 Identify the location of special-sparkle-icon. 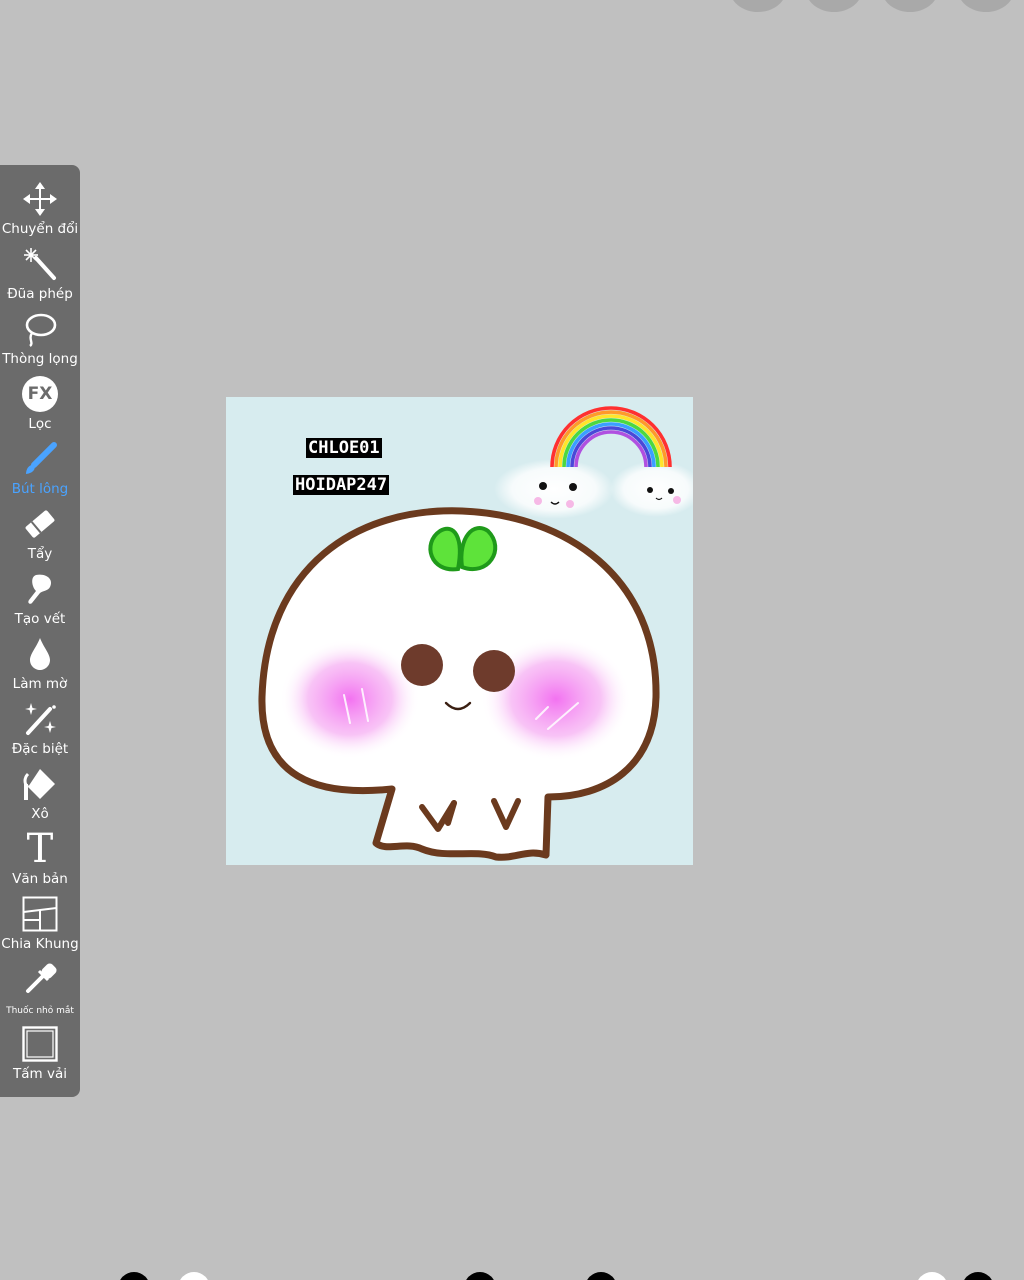
(40, 719).